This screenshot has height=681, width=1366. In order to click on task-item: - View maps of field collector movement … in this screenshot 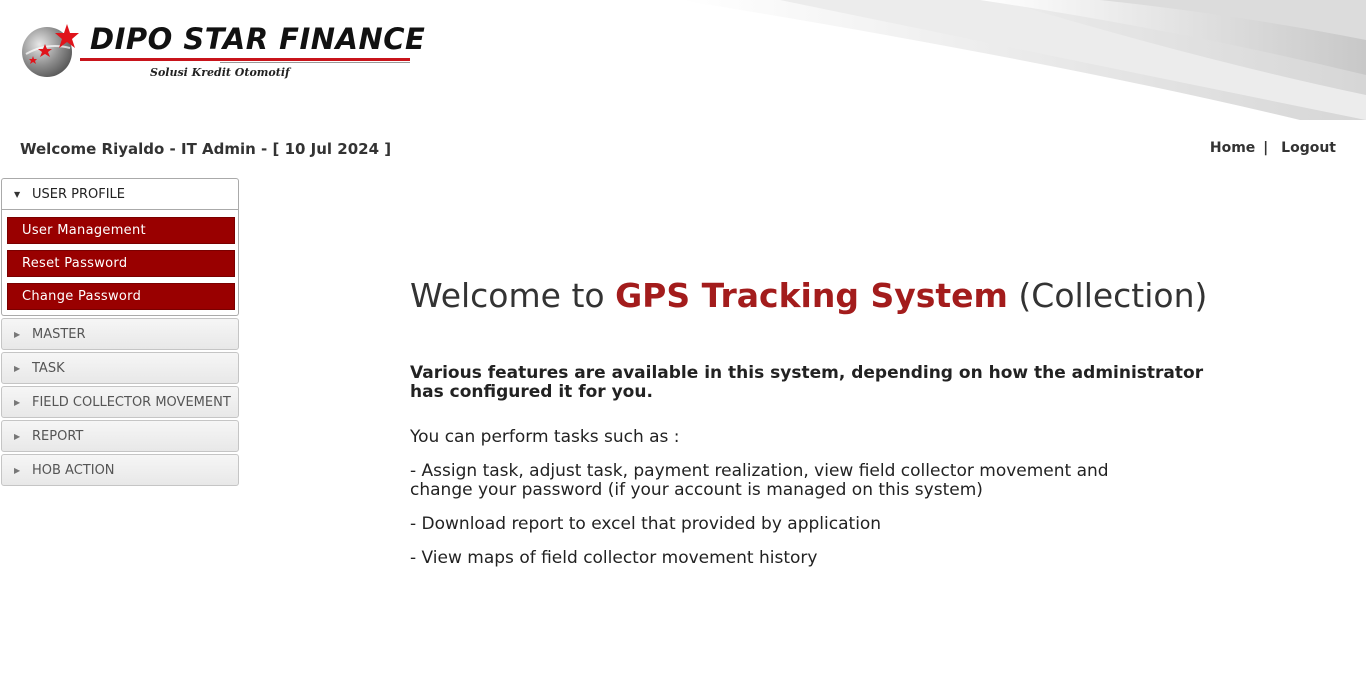, I will do `click(614, 558)`.